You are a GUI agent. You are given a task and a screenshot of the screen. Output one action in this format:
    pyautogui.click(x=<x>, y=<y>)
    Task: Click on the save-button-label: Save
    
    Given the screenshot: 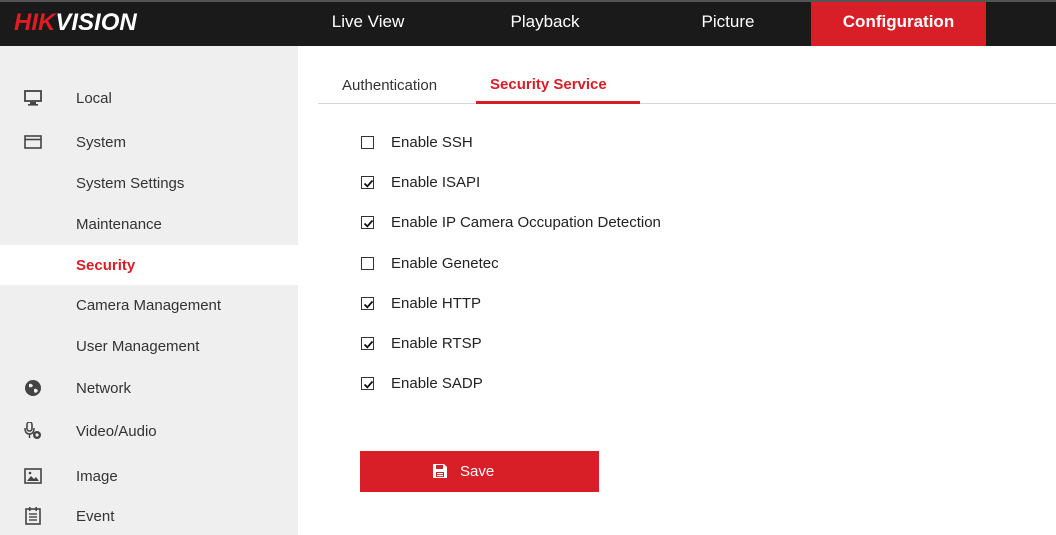 What is the action you would take?
    pyautogui.click(x=477, y=471)
    